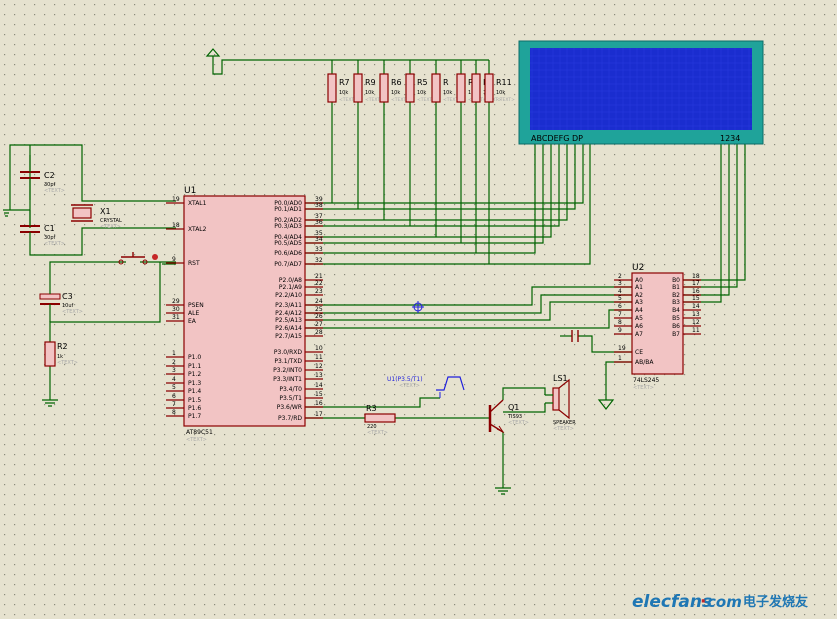  I want to click on seven-segment-lcd: ABCDEFG DP 1234, so click(641, 92).